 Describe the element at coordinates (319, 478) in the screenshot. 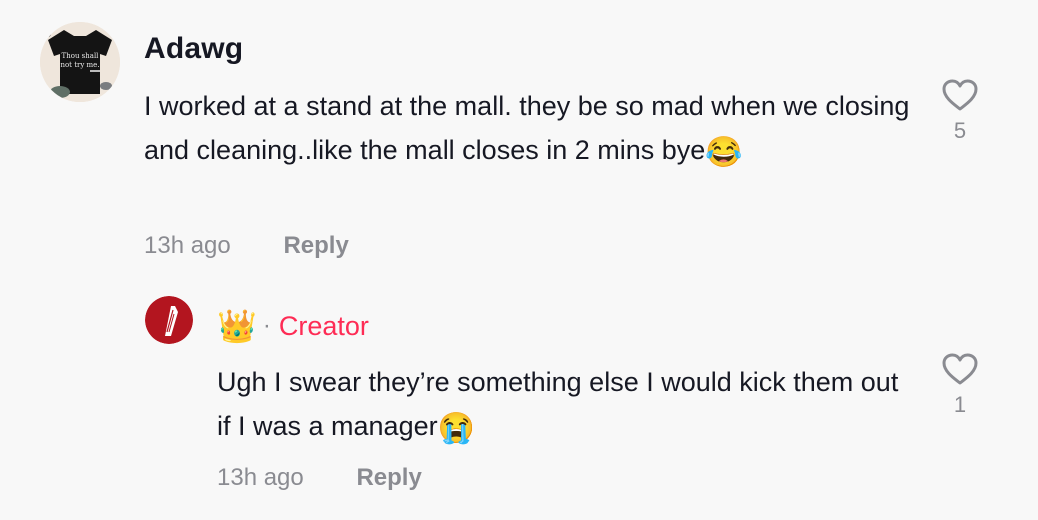

I see `reply-meta: 13h ago Reply` at that location.